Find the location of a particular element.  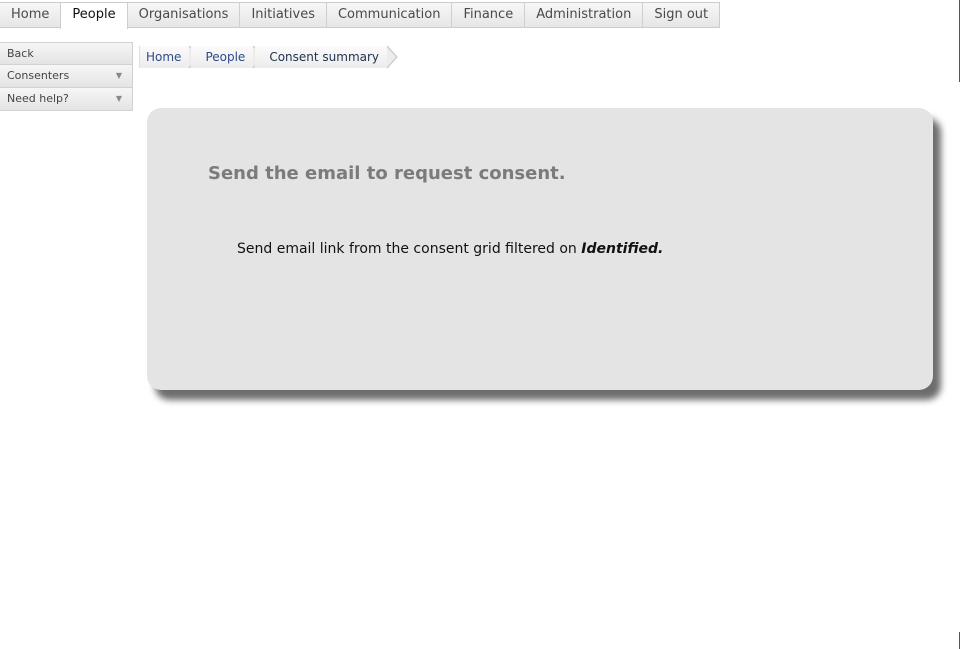

breadcrumb-home-label: Home is located at coordinates (164, 57).